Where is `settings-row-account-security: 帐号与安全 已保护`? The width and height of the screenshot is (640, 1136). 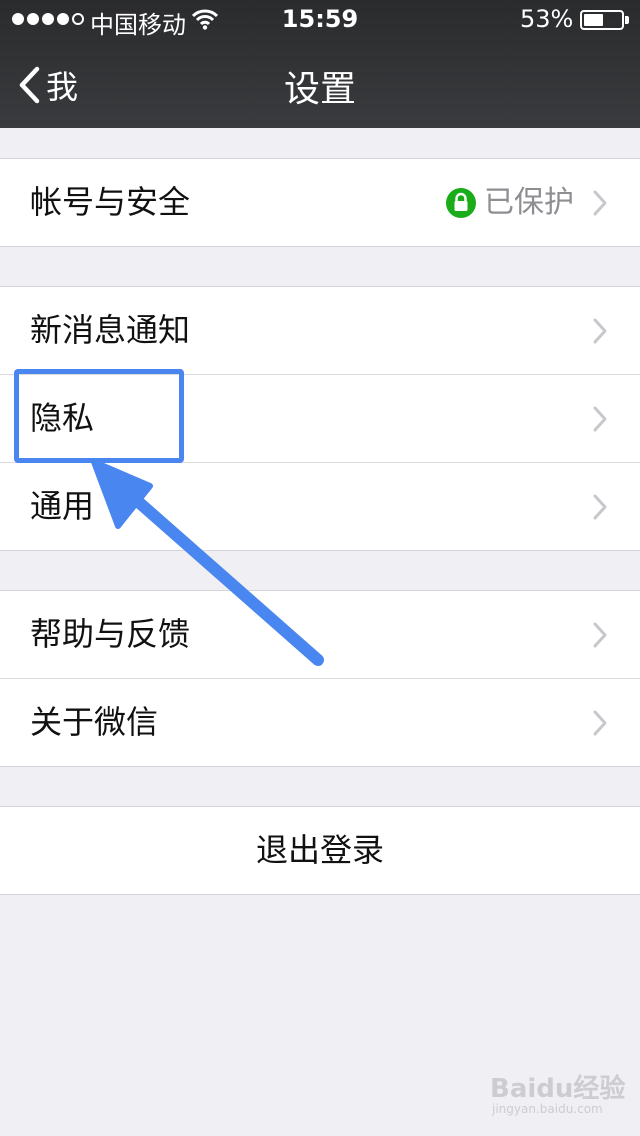 settings-row-account-security: 帐号与安全 已保护 is located at coordinates (320, 202).